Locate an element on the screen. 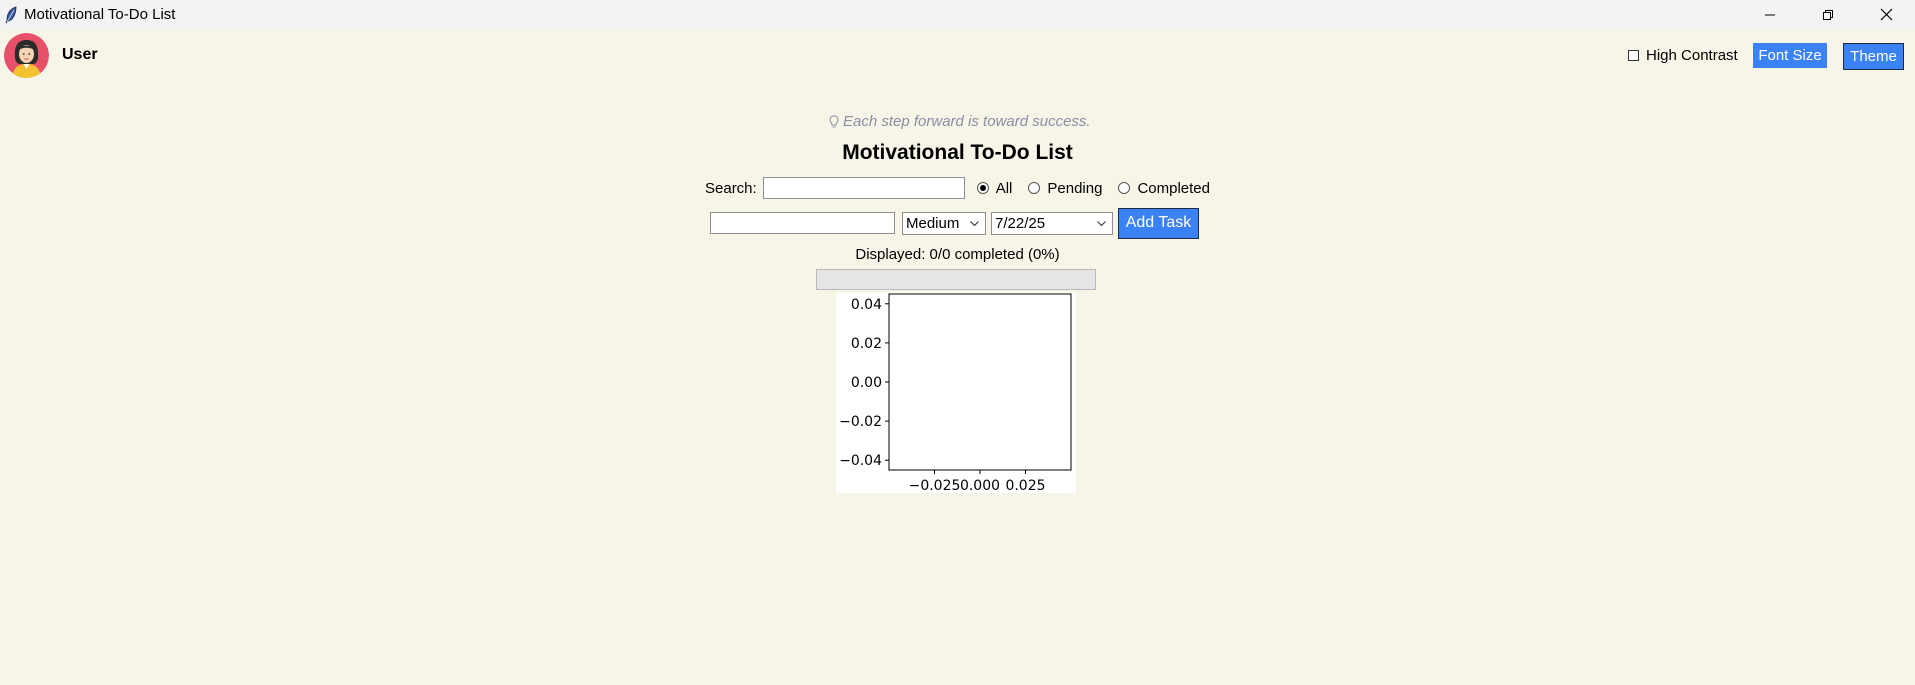 The image size is (1915, 685). feather-icon is located at coordinates (11, 14).